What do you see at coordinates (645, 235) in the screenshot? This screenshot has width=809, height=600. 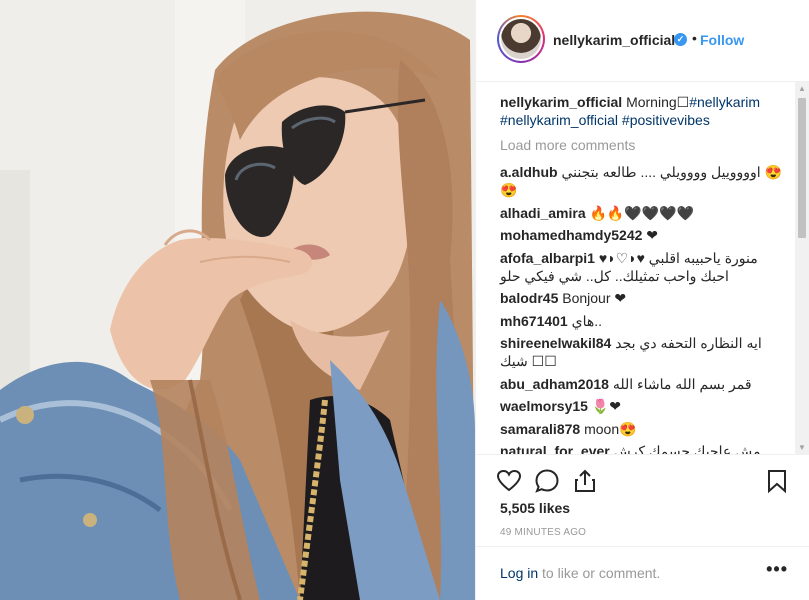 I see `comment-item: mohamedhamdy5242 ❤` at bounding box center [645, 235].